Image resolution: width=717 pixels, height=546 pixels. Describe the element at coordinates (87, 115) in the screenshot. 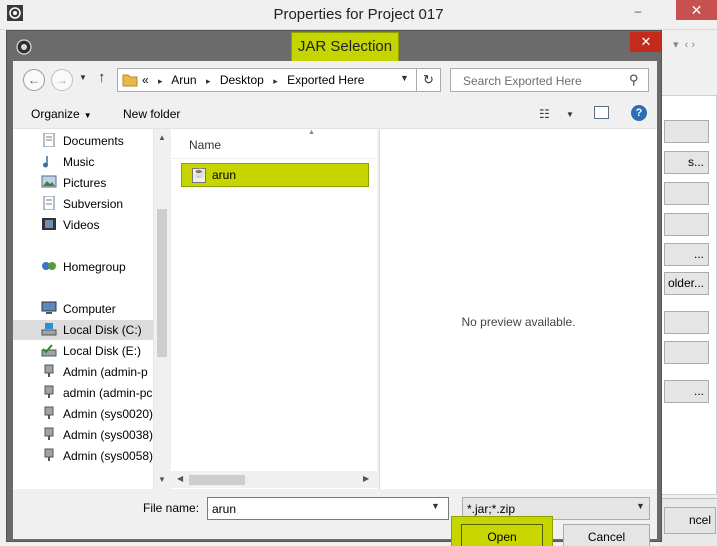

I see `organize-caret-icon: ▼` at that location.